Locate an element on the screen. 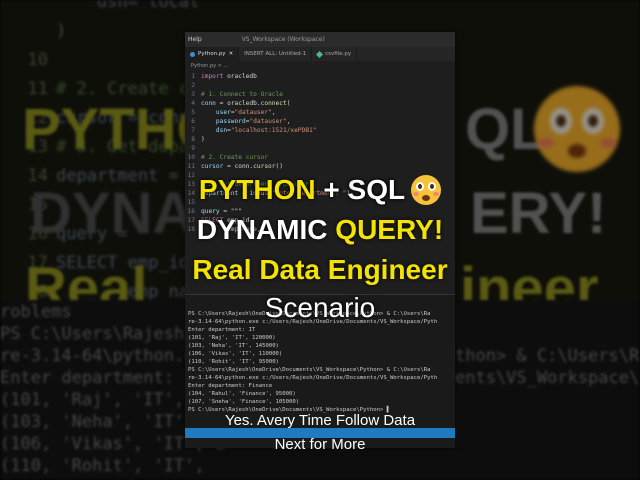 The height and width of the screenshot is (480, 640). terminal-line: (103, 'Neha', 'IT', 145000) is located at coordinates (233, 346).